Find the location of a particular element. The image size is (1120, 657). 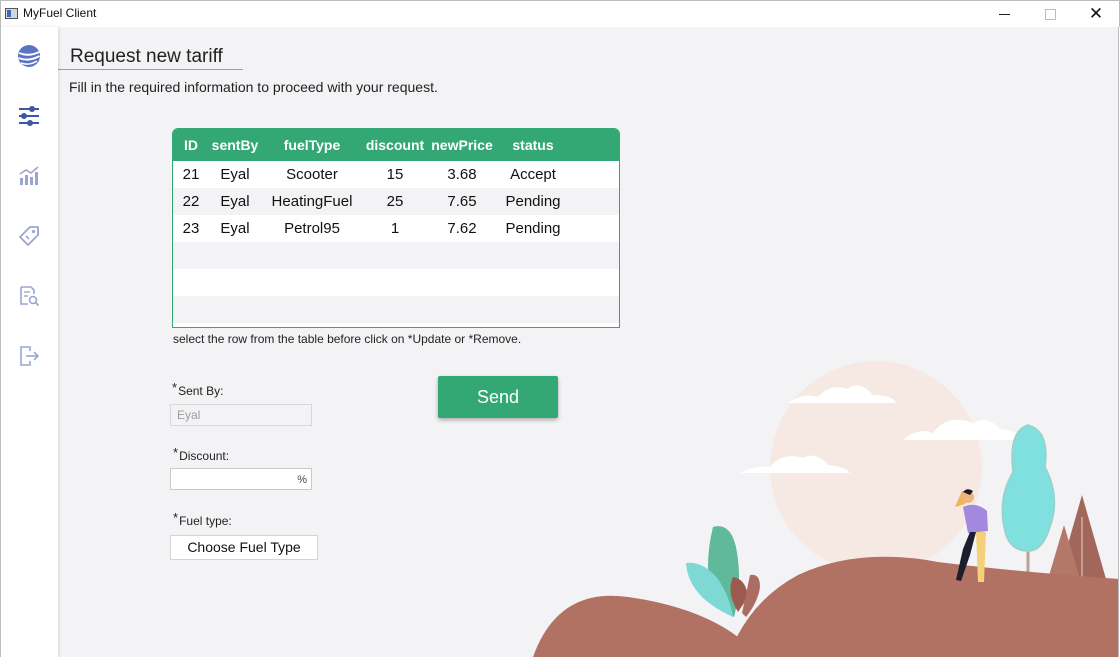

window-title: MyFuel Client is located at coordinates (60, 13).